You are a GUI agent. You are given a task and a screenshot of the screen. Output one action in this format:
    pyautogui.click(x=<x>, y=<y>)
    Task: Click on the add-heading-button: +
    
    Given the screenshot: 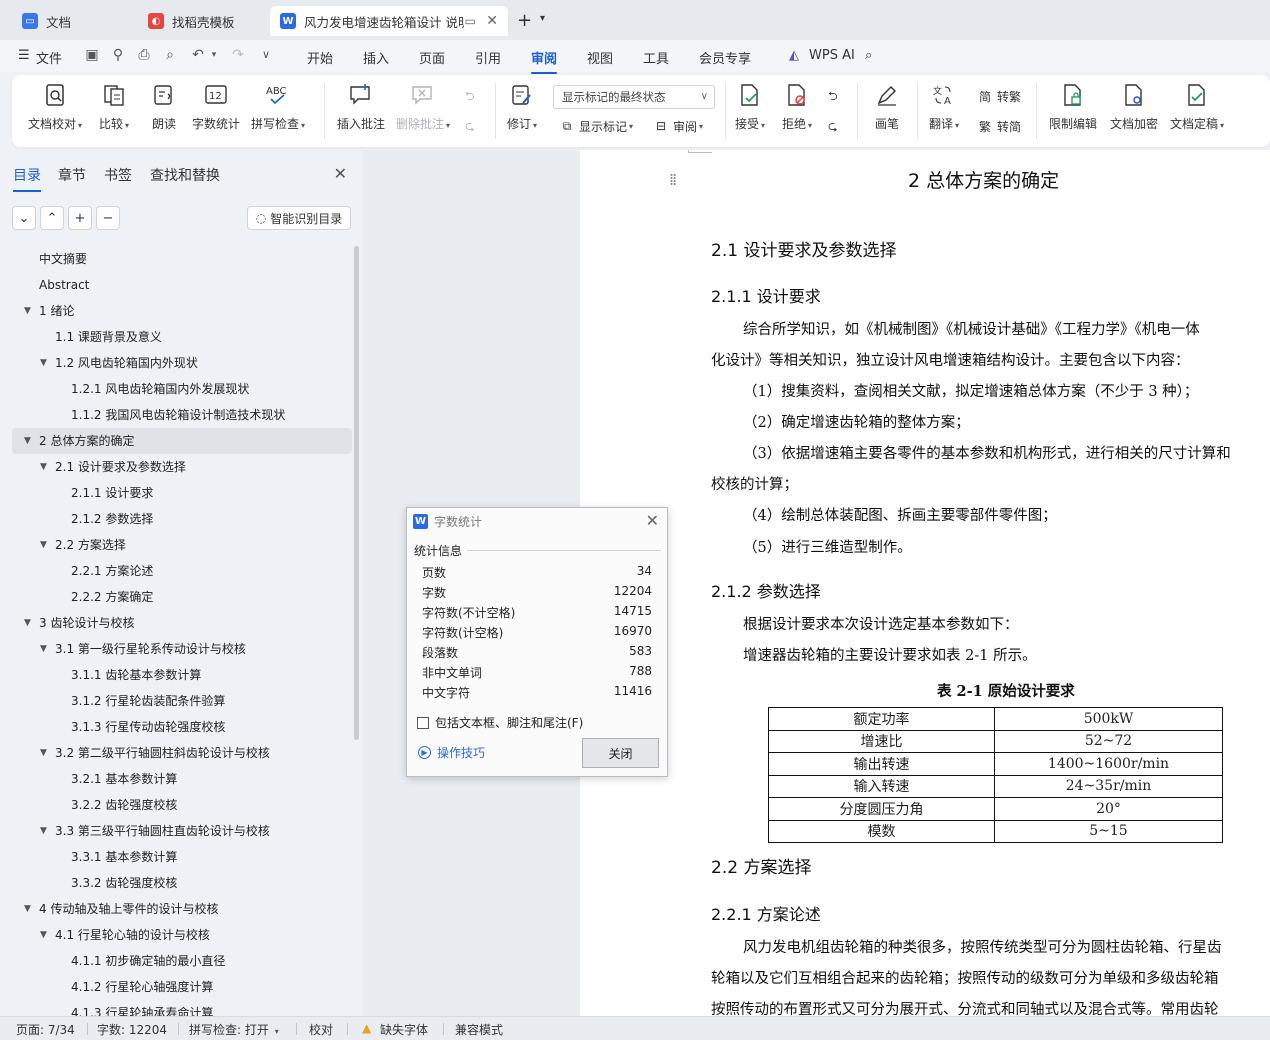 What is the action you would take?
    pyautogui.click(x=80, y=218)
    